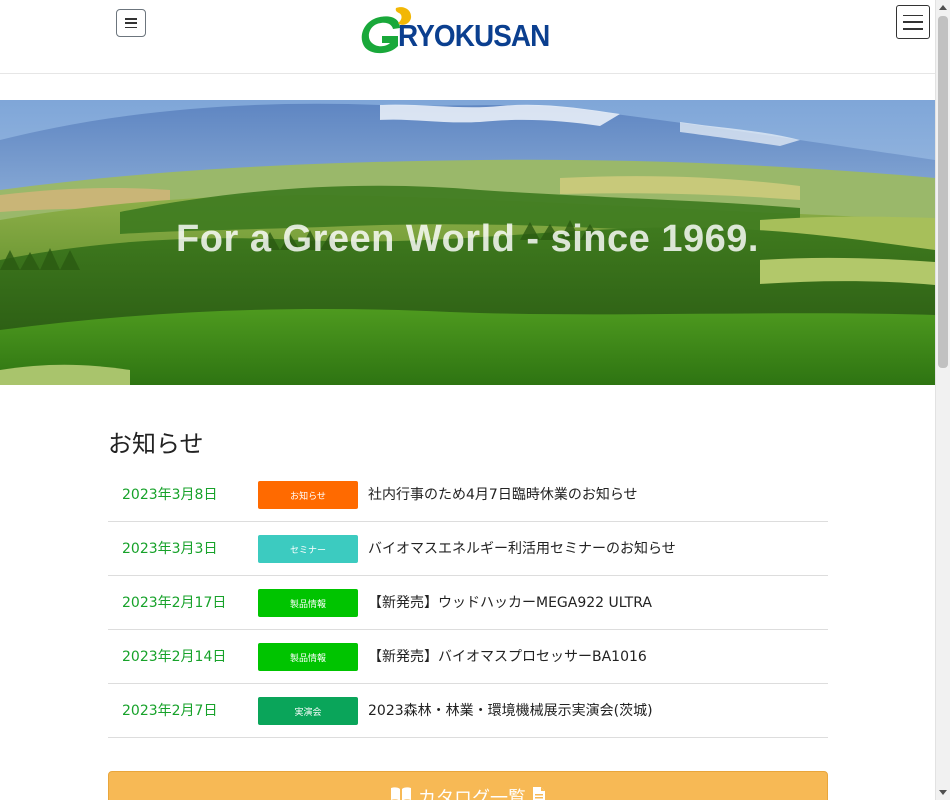 This screenshot has height=800, width=950. Describe the element at coordinates (943, 192) in the screenshot. I see `scrollbar-thumb` at that location.